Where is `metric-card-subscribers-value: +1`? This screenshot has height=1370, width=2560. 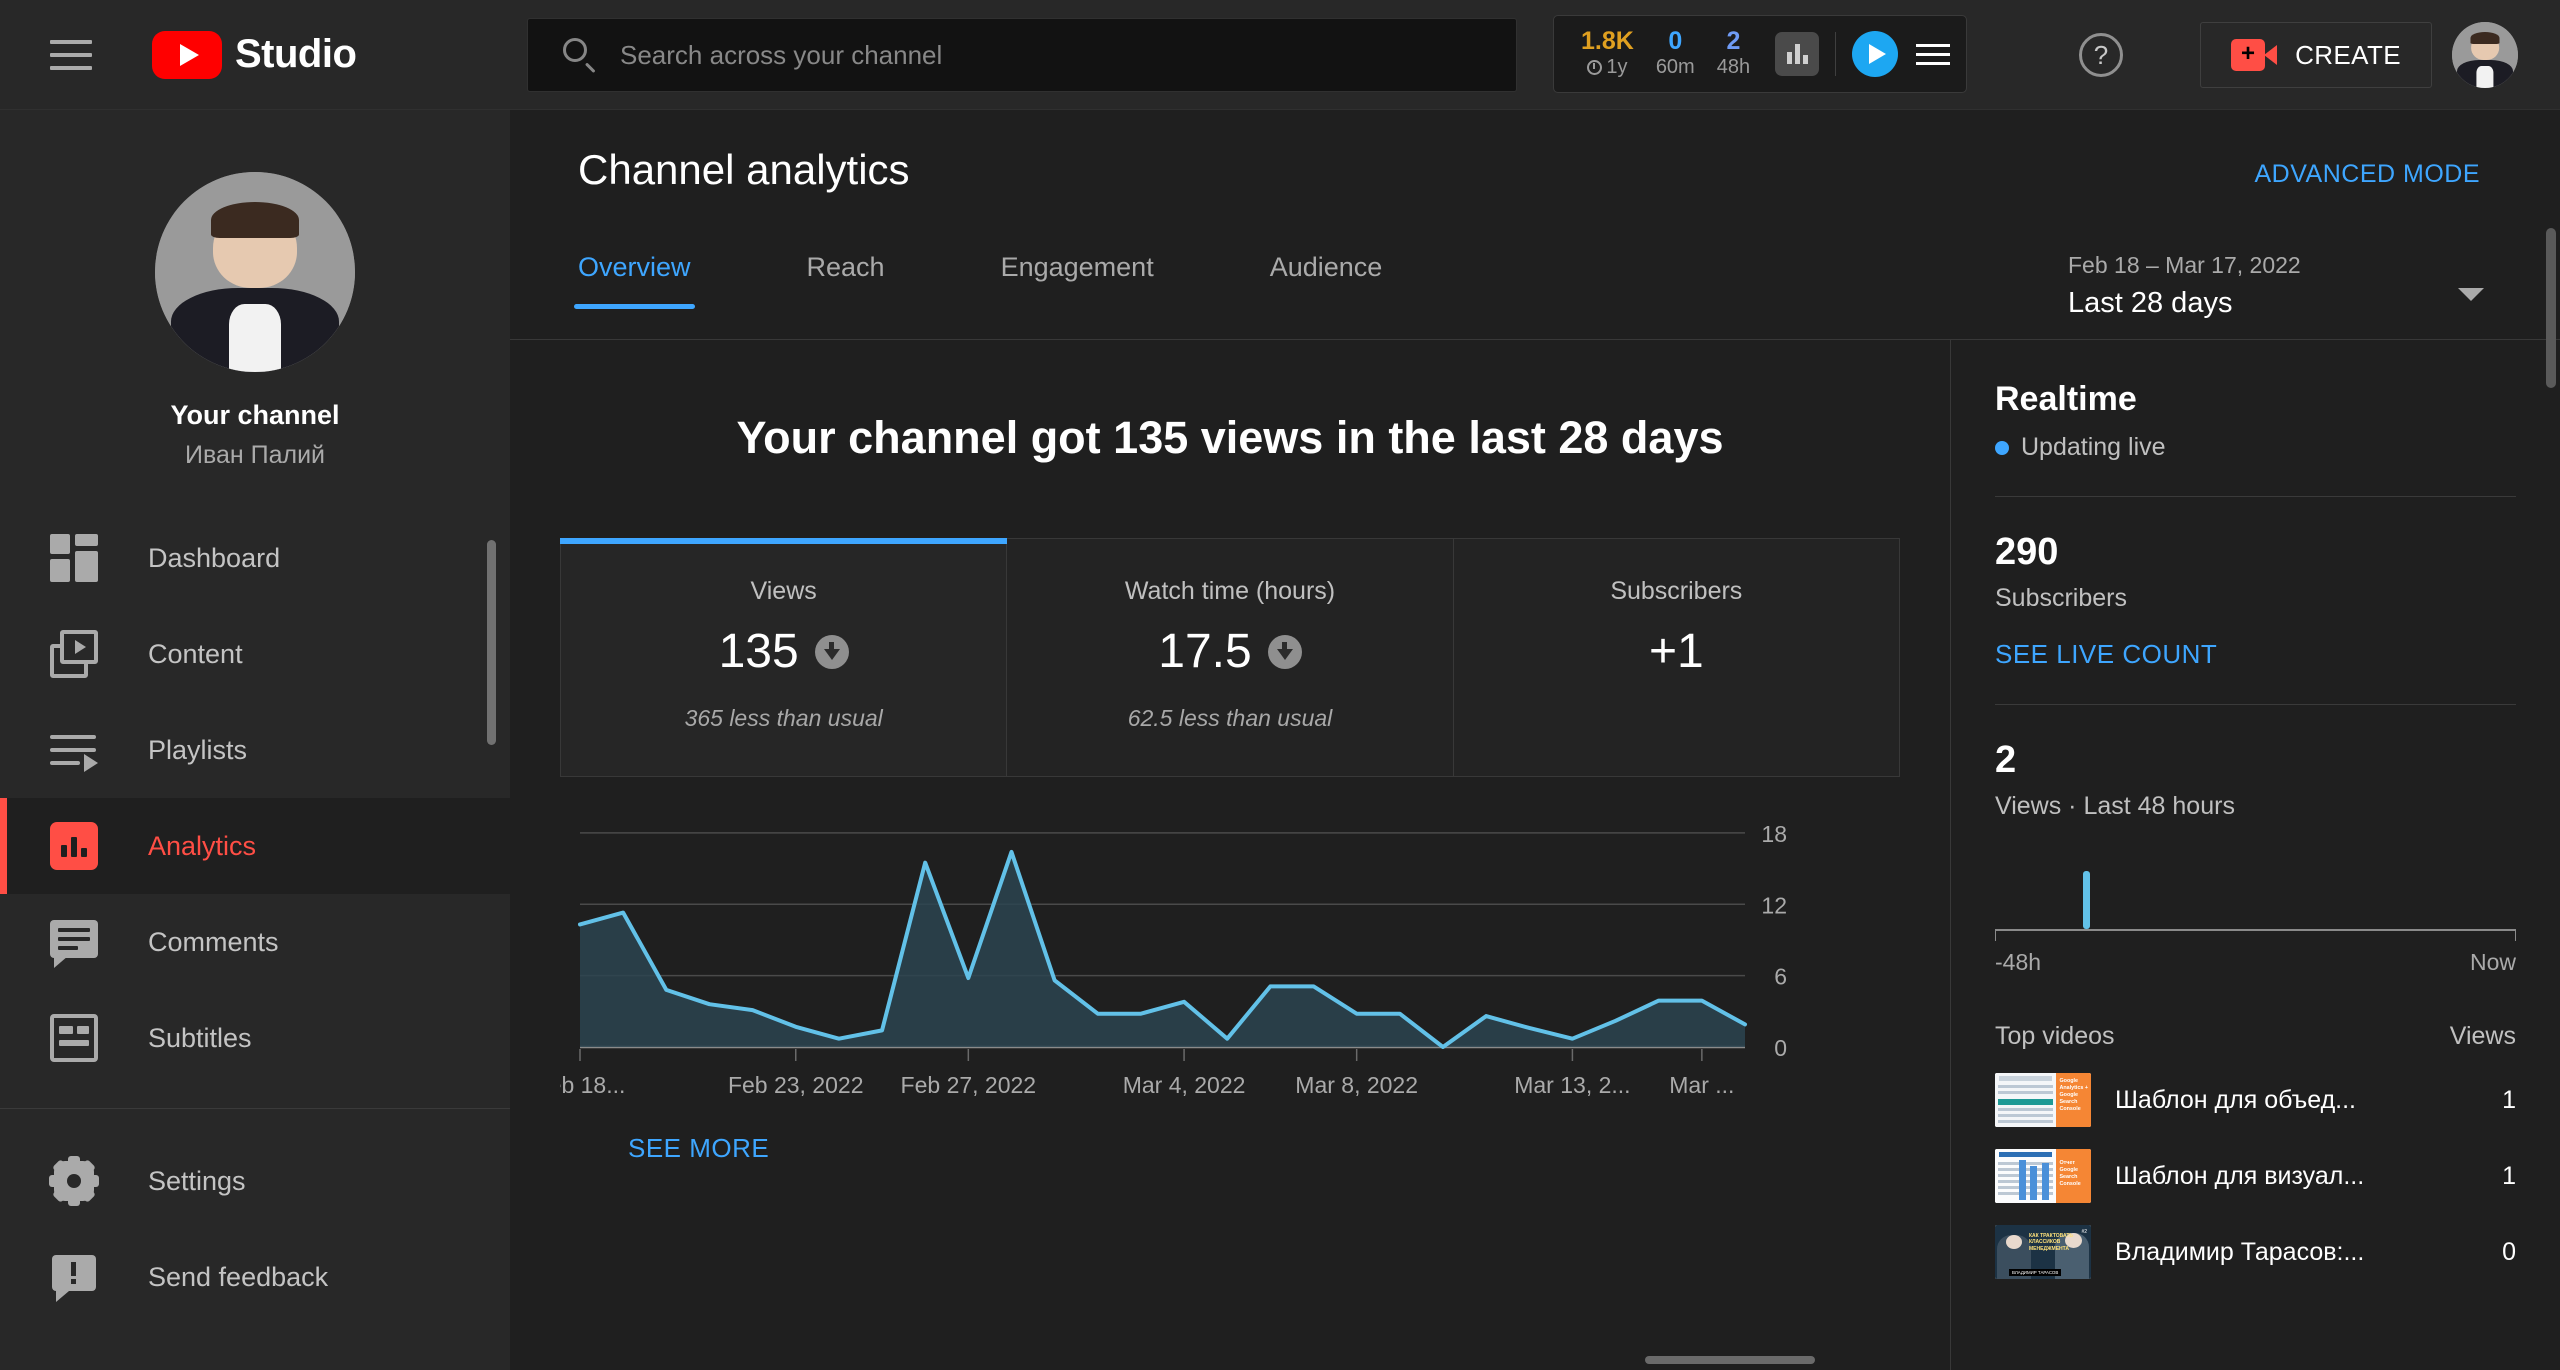 metric-card-subscribers-value: +1 is located at coordinates (1676, 651).